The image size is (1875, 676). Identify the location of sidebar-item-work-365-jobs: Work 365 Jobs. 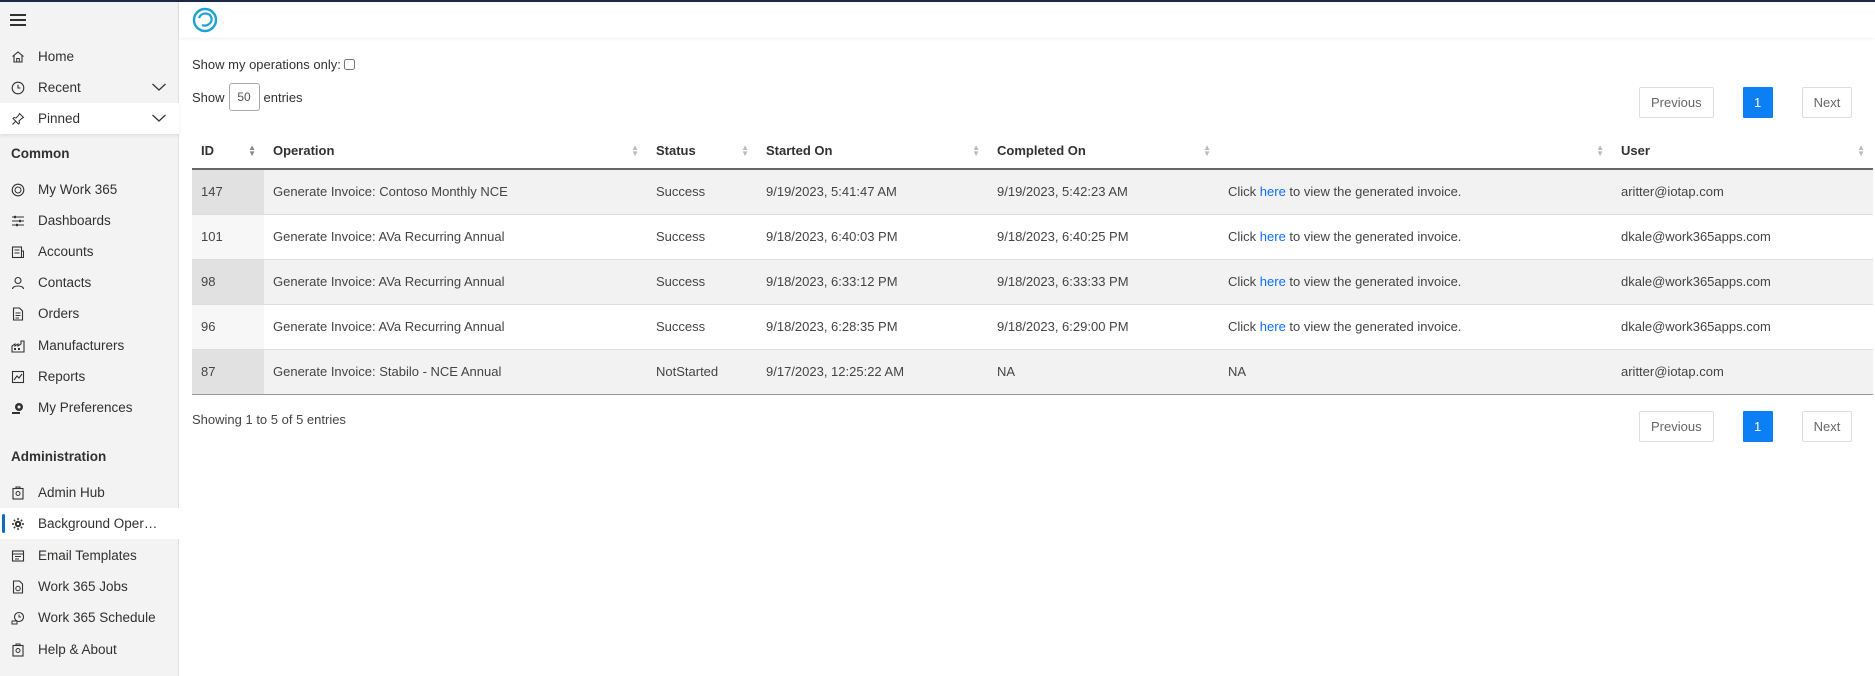
(89, 586).